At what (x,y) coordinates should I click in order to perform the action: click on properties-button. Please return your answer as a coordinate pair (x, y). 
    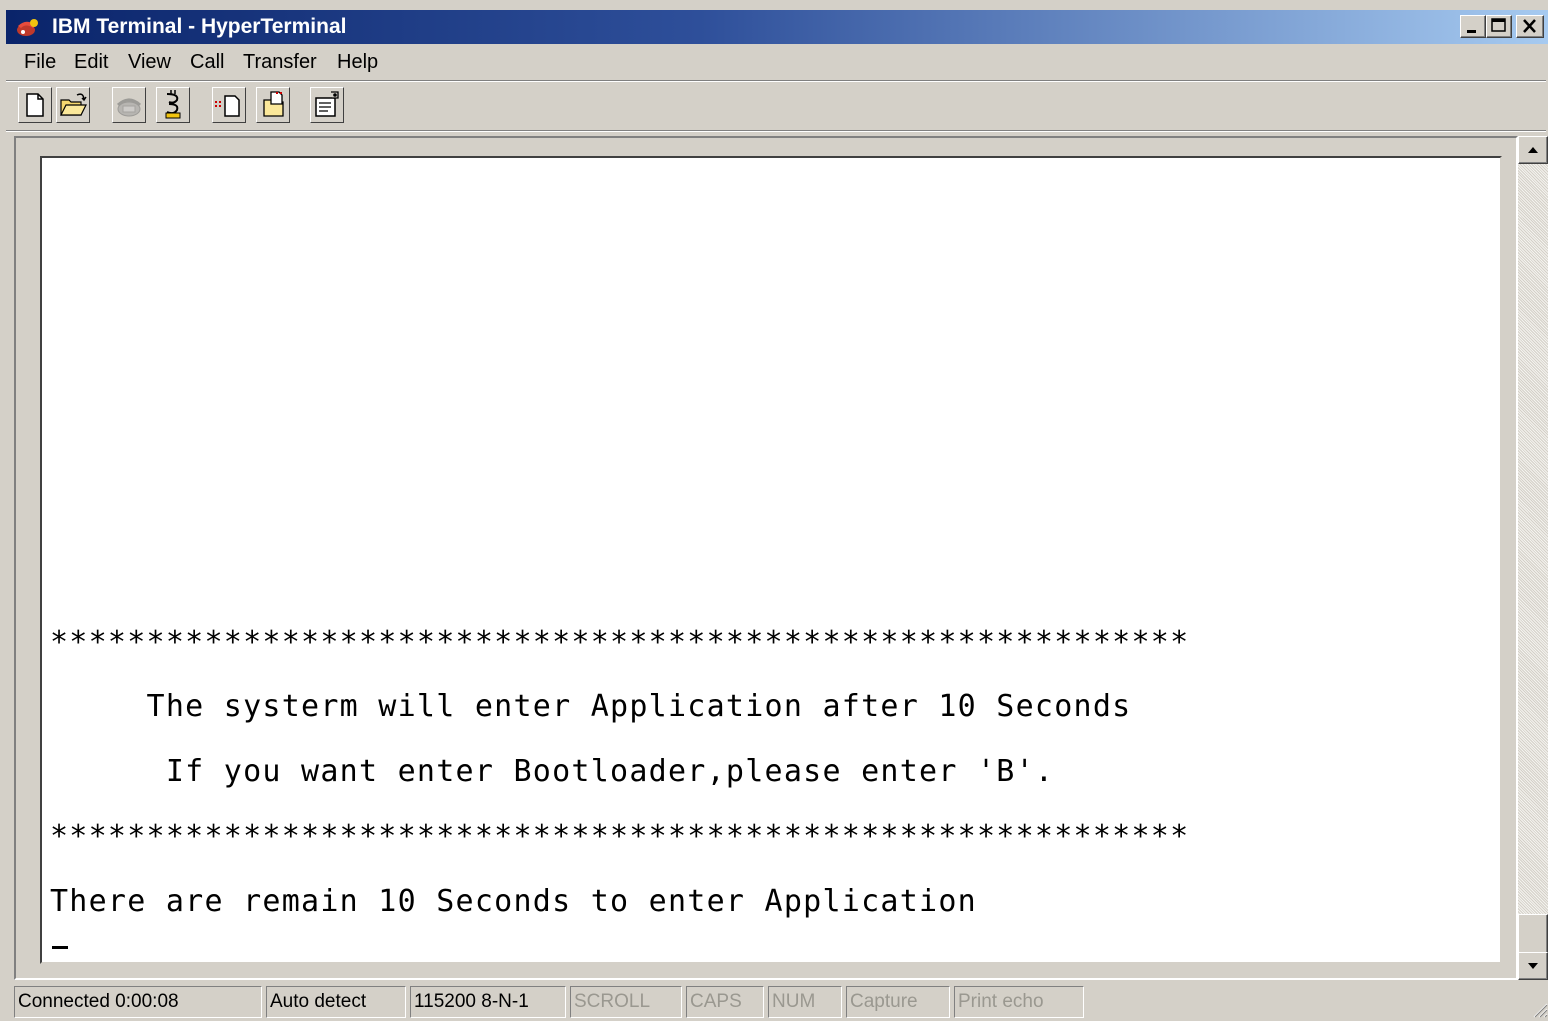
    Looking at the image, I should click on (327, 105).